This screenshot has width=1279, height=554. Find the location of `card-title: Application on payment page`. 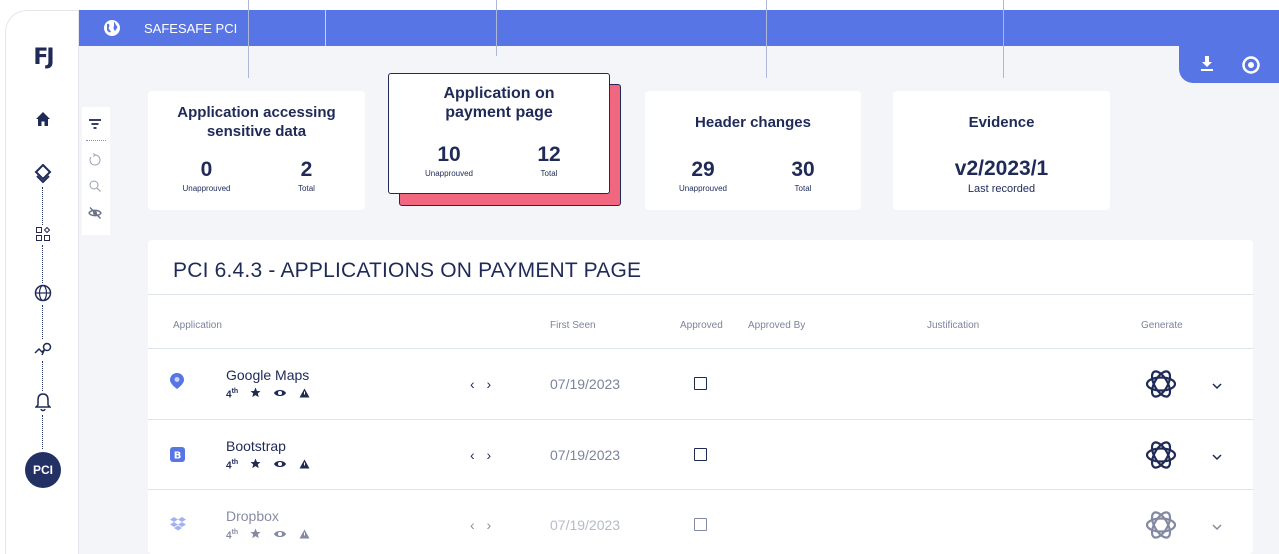

card-title: Application on payment page is located at coordinates (499, 103).